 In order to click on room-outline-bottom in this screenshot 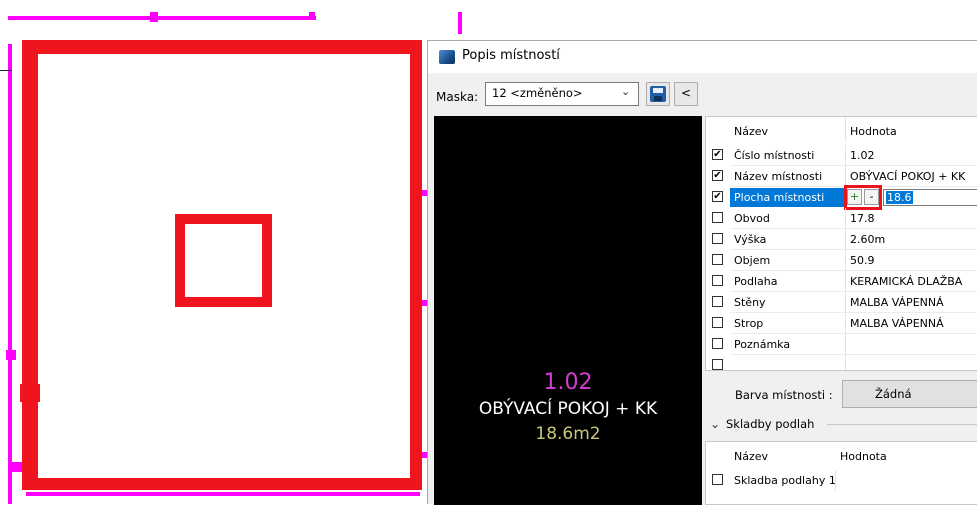, I will do `click(222, 484)`.